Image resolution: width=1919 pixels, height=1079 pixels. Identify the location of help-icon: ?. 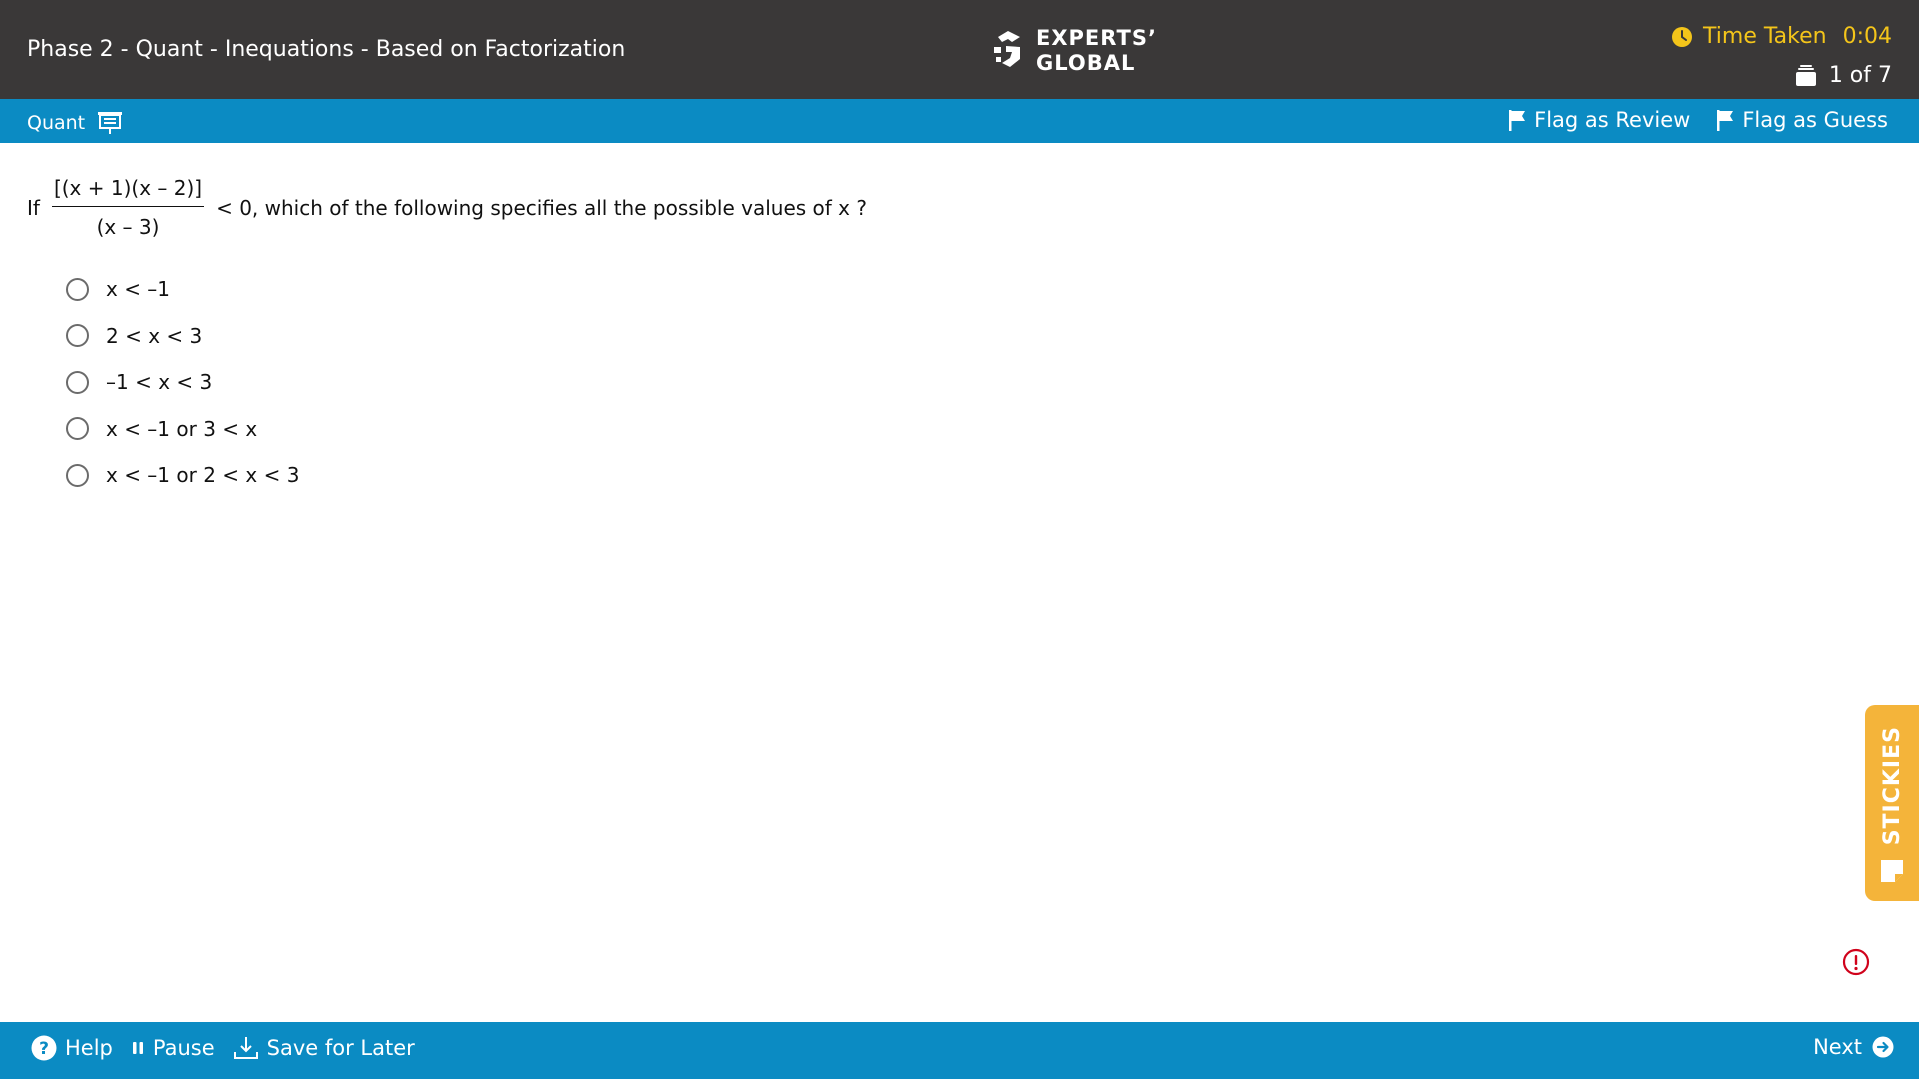
(44, 1048).